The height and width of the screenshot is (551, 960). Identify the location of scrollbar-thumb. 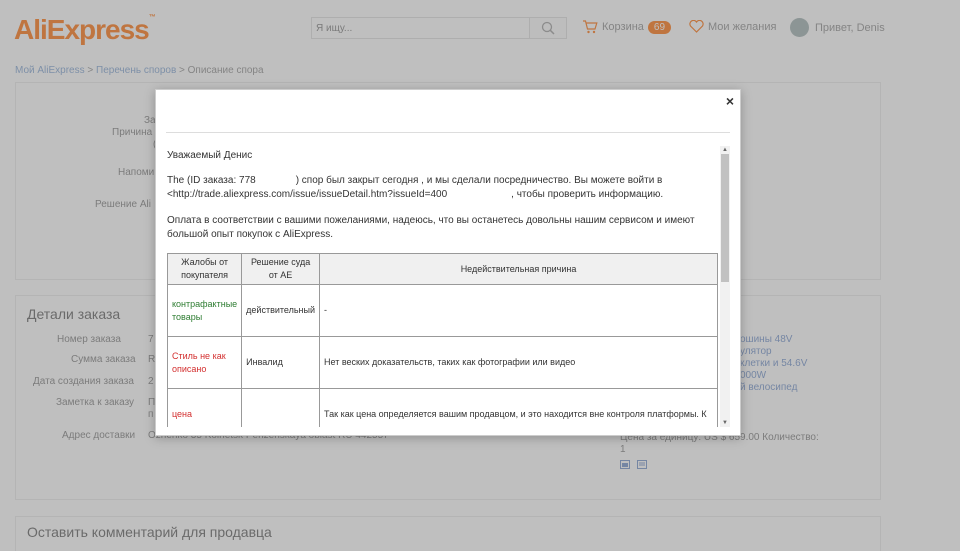
(725, 218).